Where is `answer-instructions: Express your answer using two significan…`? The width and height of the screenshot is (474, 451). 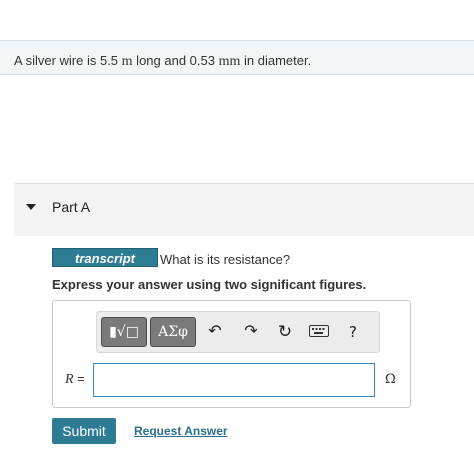
answer-instructions: Express your answer using two significan… is located at coordinates (209, 284).